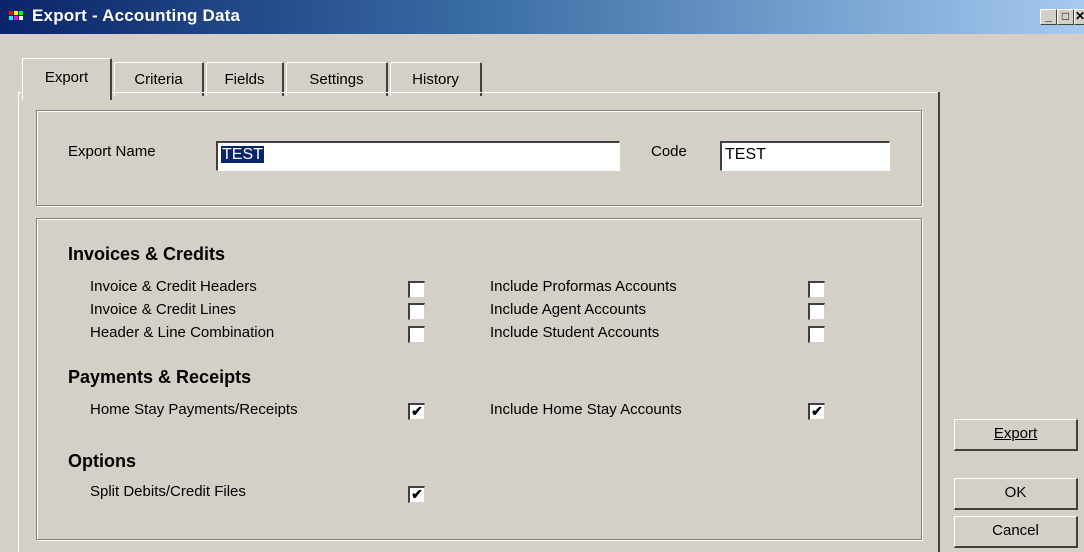 The image size is (1084, 552). I want to click on maximize-icon: □, so click(1065, 17).